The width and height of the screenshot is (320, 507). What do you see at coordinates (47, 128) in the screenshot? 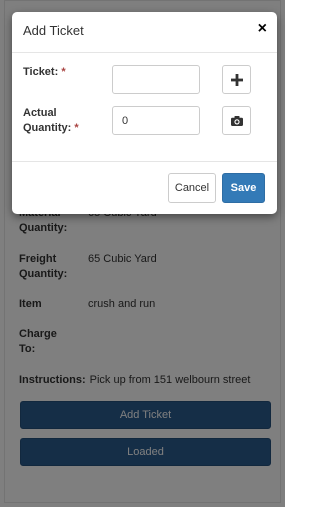
I see `qty-label-line2: Quantity:` at bounding box center [47, 128].